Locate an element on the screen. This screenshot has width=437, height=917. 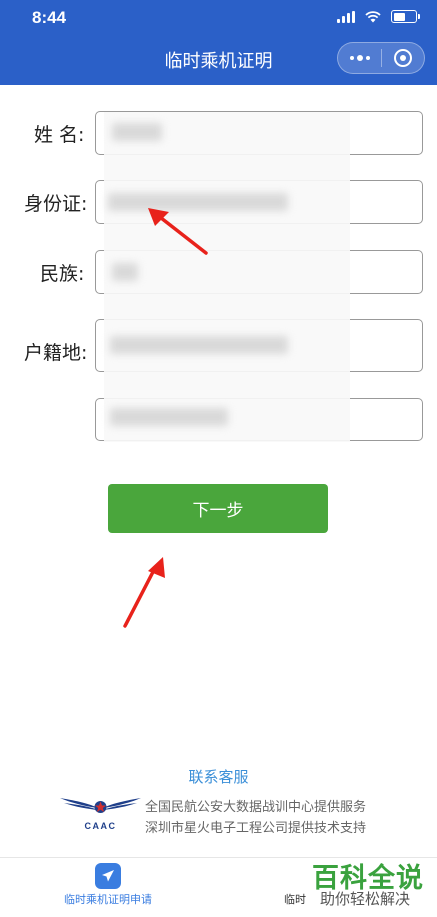
caac-logo-text: CAAC is located at coordinates (101, 826).